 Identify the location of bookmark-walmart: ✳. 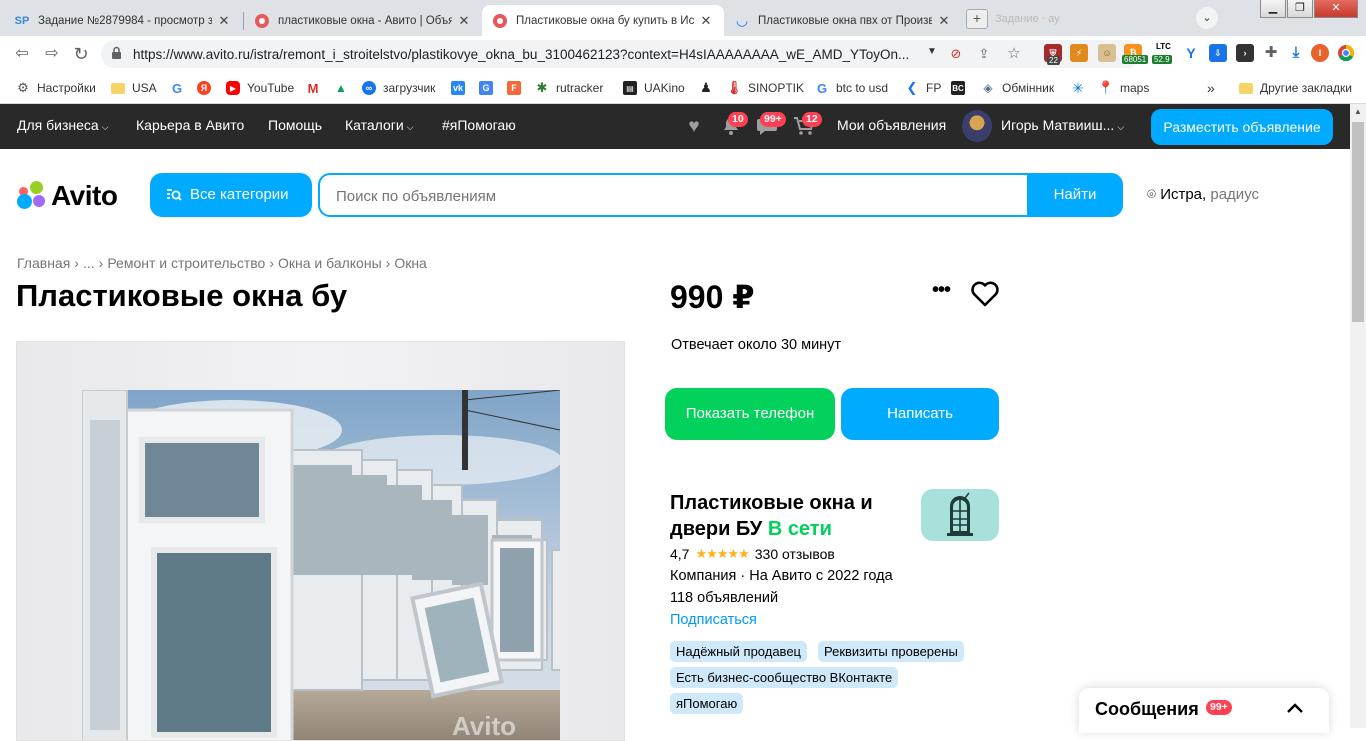
(1081, 88).